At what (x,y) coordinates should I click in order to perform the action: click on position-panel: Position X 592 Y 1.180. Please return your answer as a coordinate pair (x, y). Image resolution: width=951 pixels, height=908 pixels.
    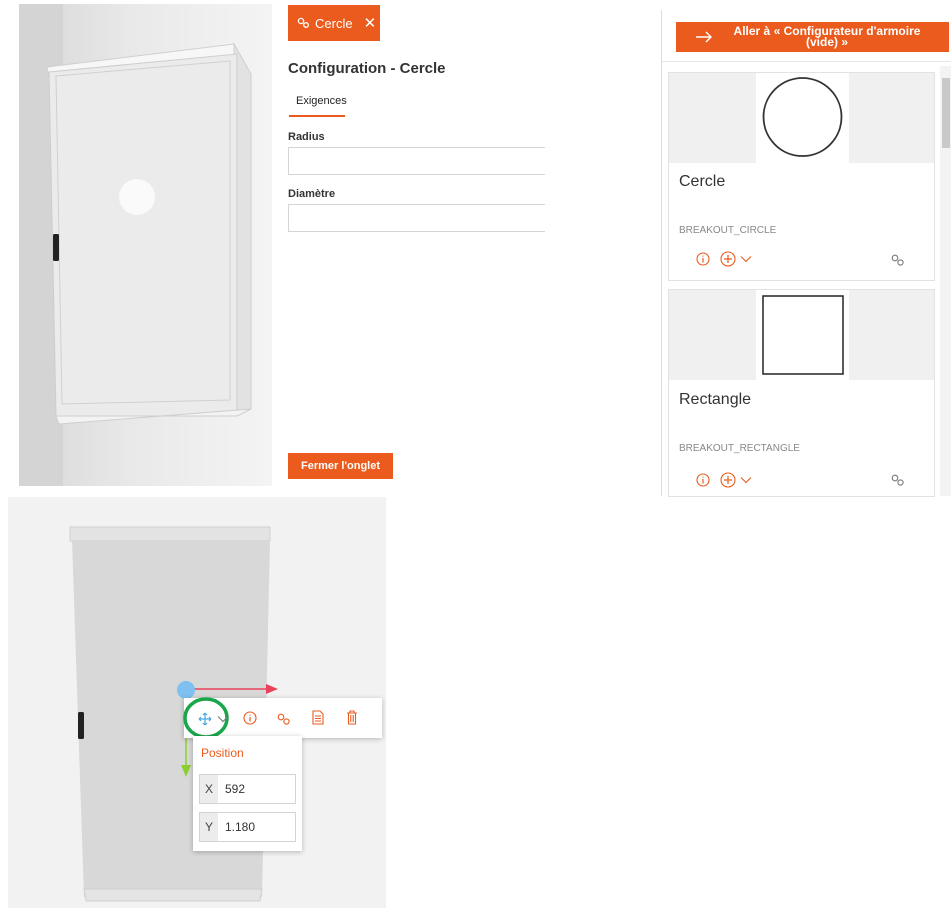
    Looking at the image, I should click on (247, 793).